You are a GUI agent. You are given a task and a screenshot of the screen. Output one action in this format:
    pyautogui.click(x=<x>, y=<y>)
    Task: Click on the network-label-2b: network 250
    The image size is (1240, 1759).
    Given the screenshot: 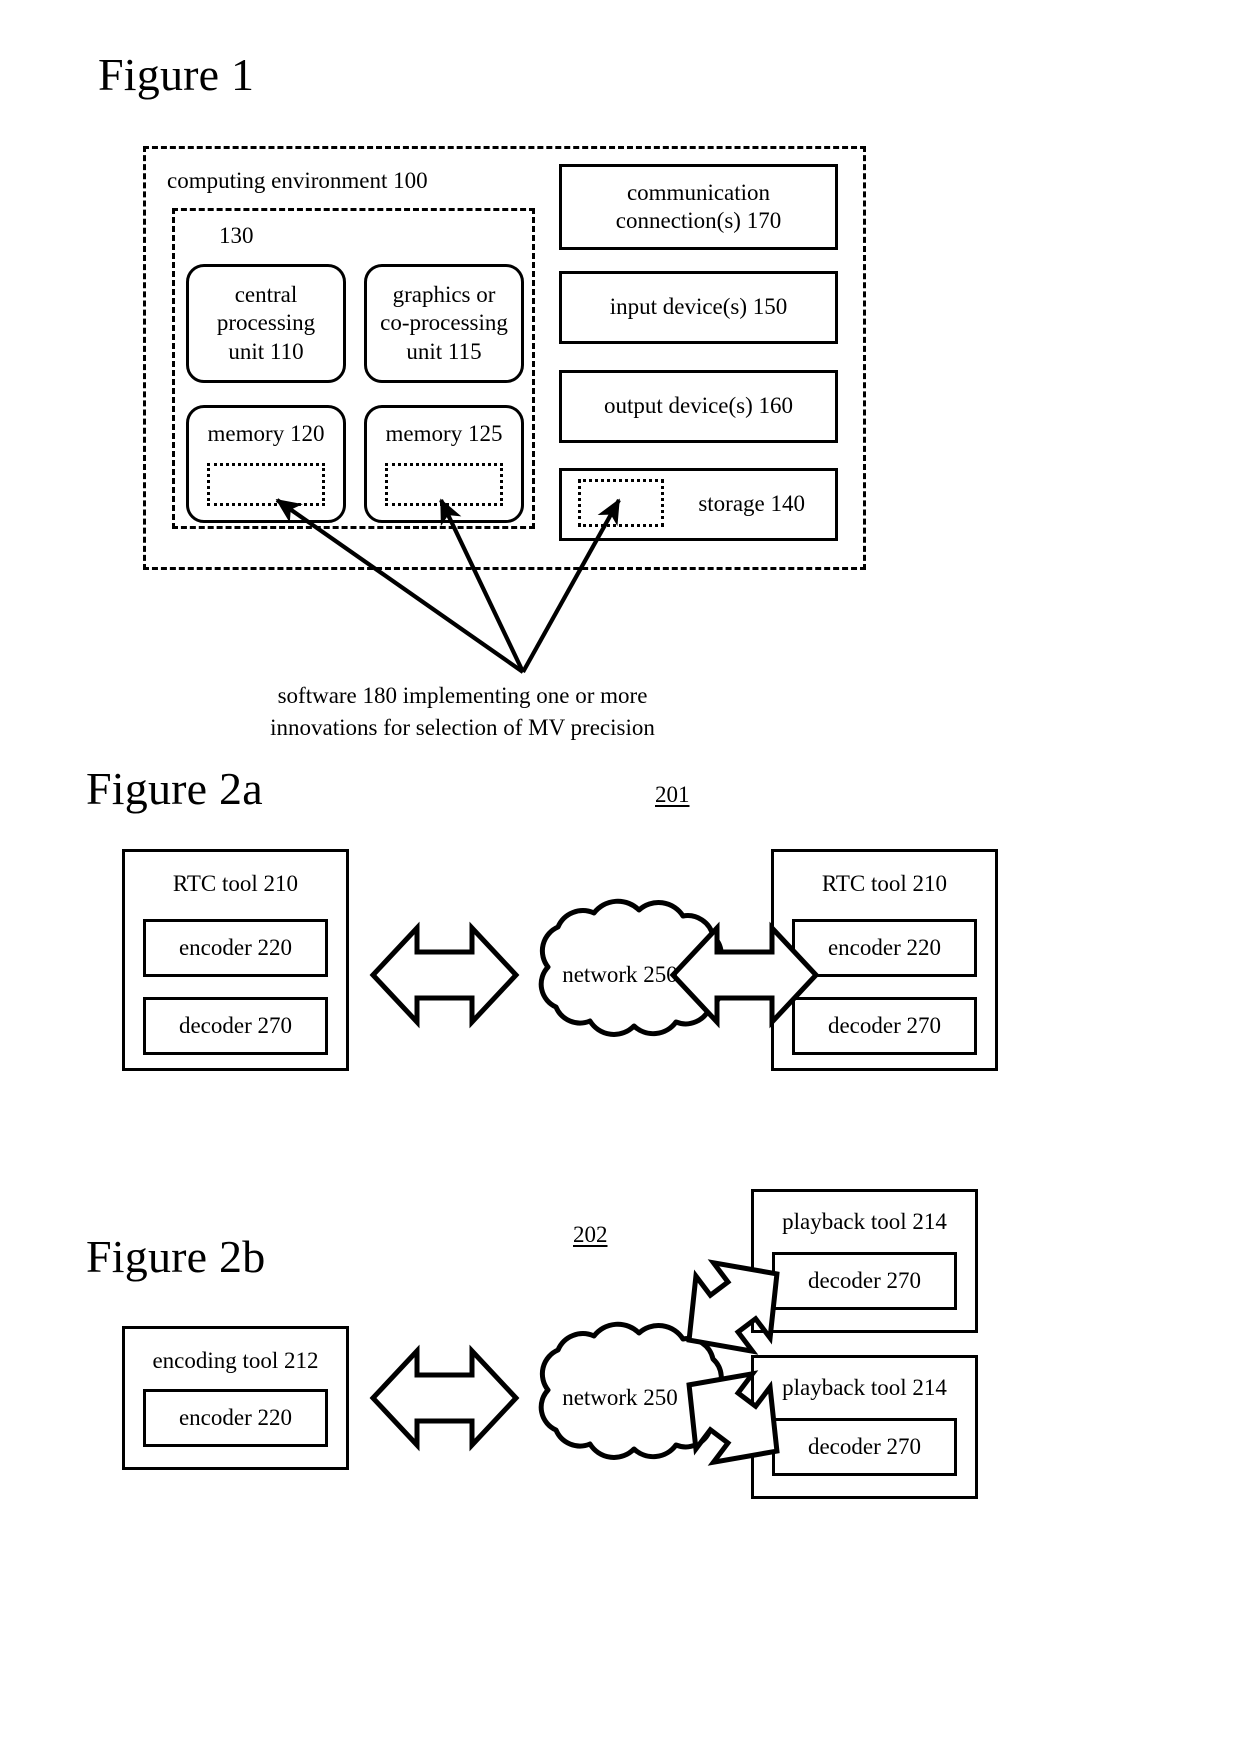 What is the action you would take?
    pyautogui.click(x=620, y=1397)
    